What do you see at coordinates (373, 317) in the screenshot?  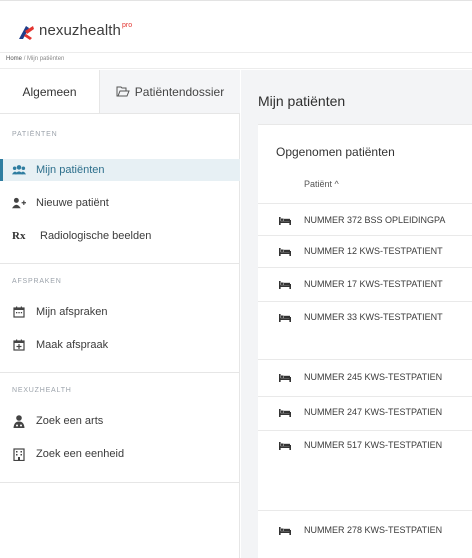 I see `patient-name: NUMMER 33 KWS-TESTPATIENT` at bounding box center [373, 317].